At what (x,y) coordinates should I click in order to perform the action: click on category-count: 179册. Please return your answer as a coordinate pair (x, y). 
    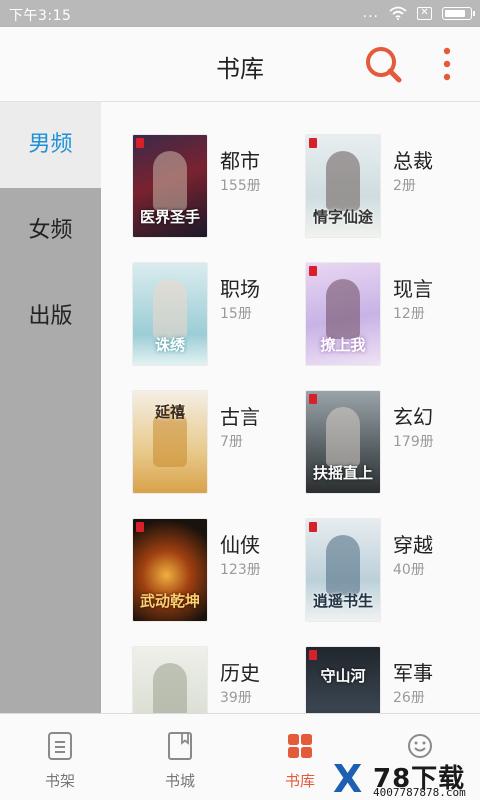
    Looking at the image, I should click on (413, 442).